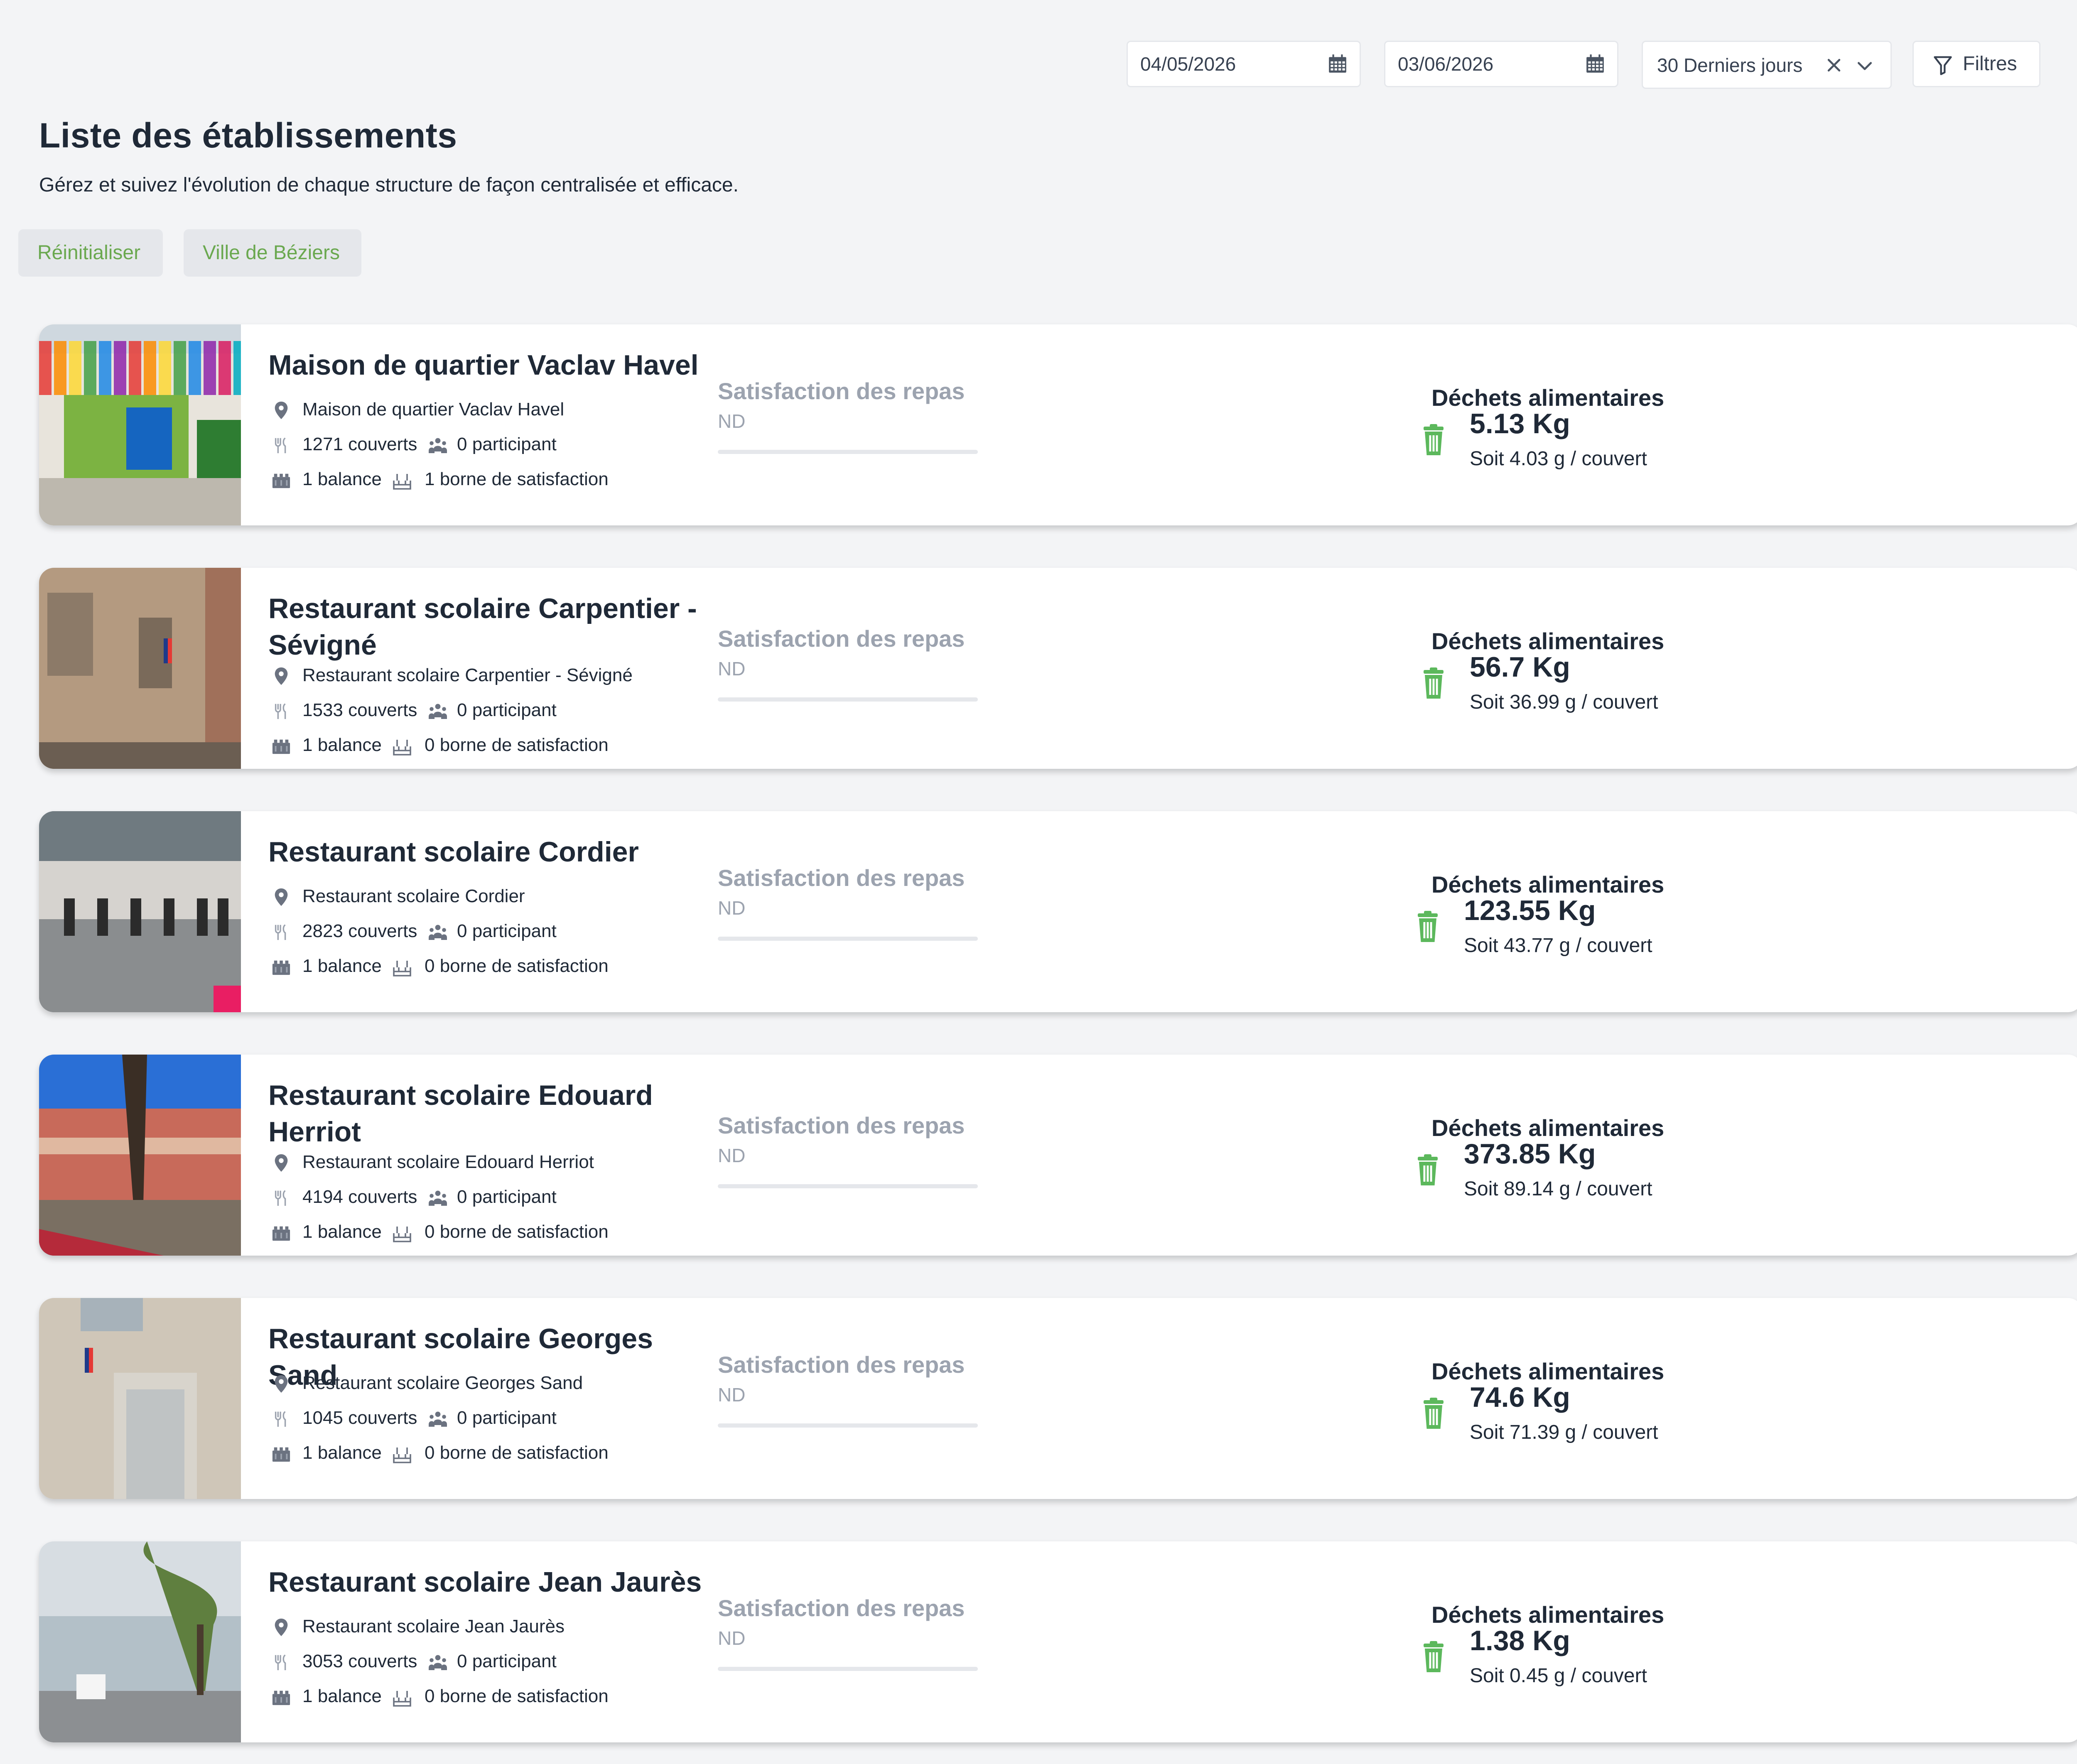 The image size is (2077, 1764). What do you see at coordinates (1530, 1154) in the screenshot?
I see `food-waste-weight: 373.85 Kg` at bounding box center [1530, 1154].